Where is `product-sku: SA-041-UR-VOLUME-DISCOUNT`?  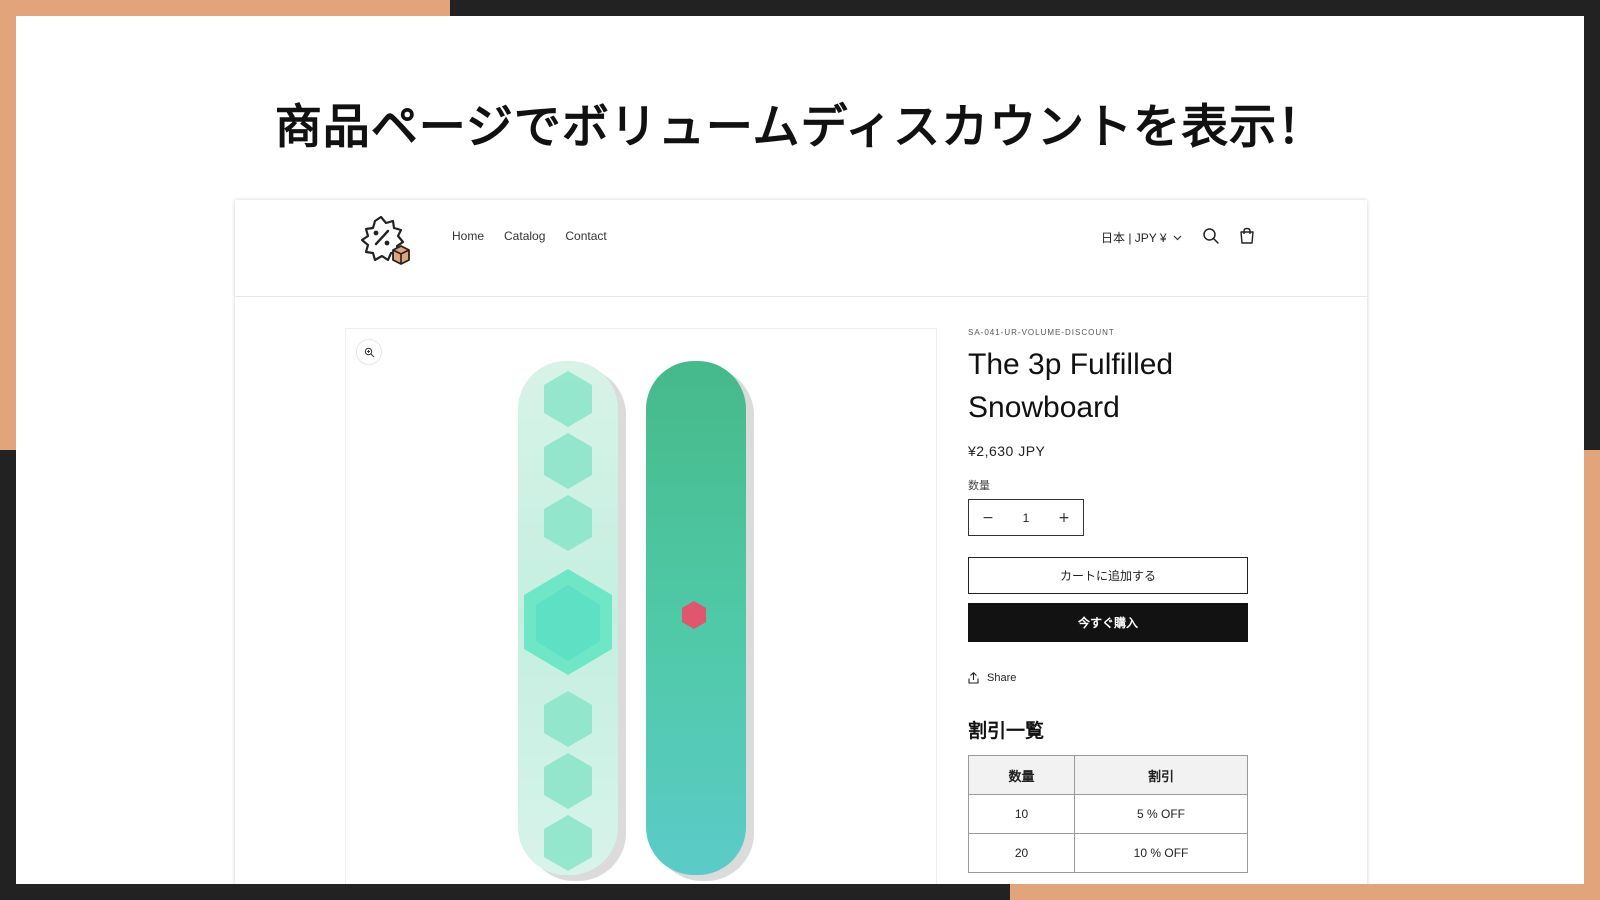 product-sku: SA-041-UR-VOLUME-DISCOUNT is located at coordinates (1041, 332).